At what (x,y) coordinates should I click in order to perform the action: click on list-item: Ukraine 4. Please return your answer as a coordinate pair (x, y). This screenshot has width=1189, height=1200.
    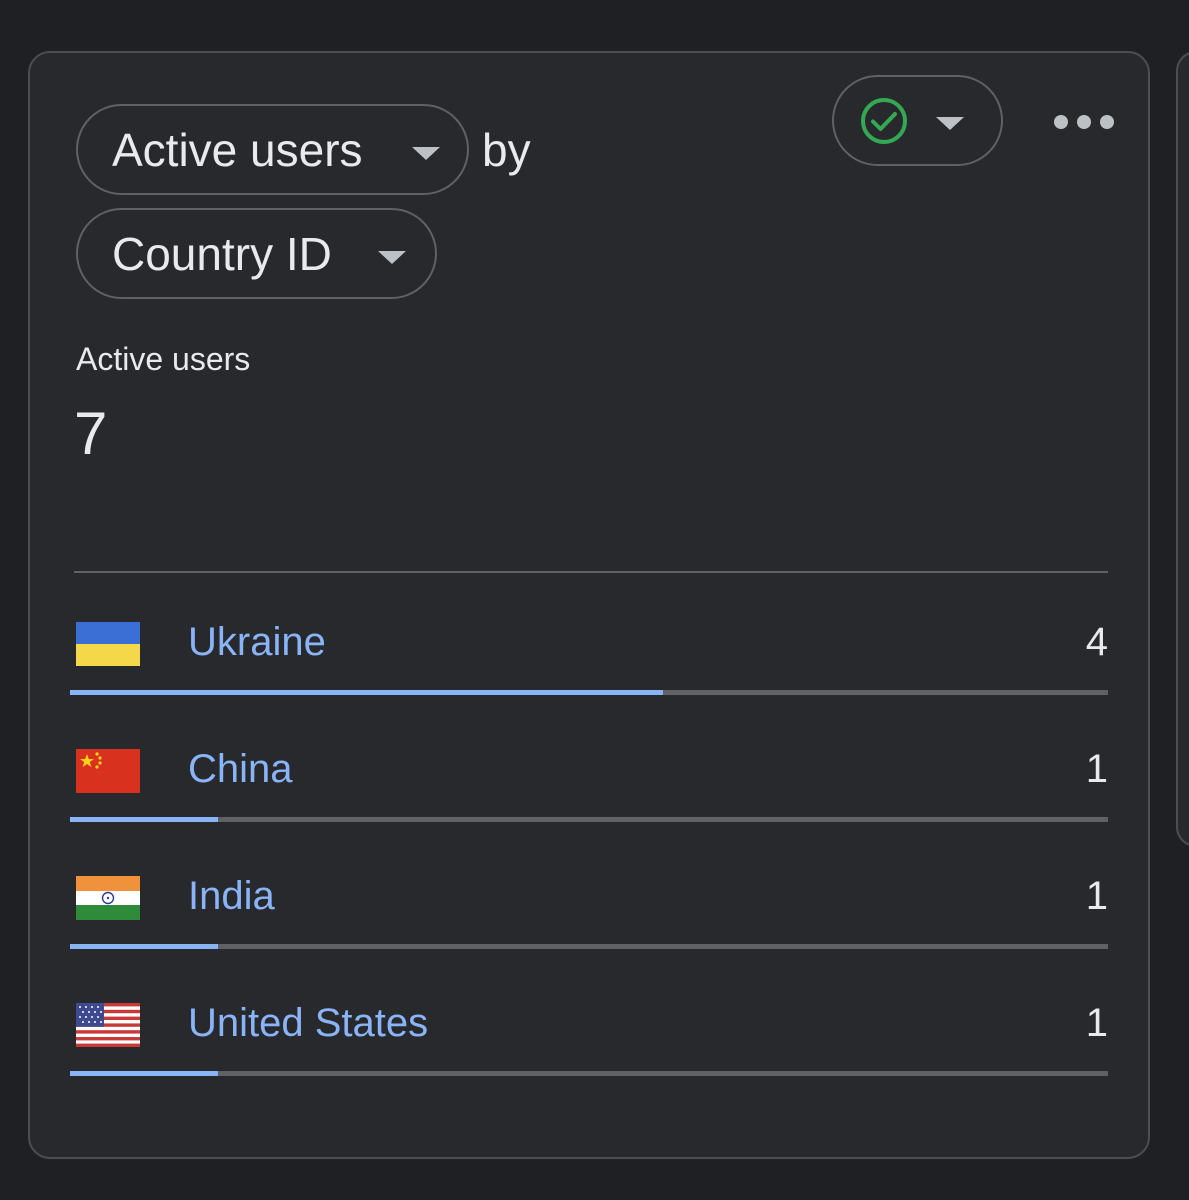
    Looking at the image, I should click on (590, 651).